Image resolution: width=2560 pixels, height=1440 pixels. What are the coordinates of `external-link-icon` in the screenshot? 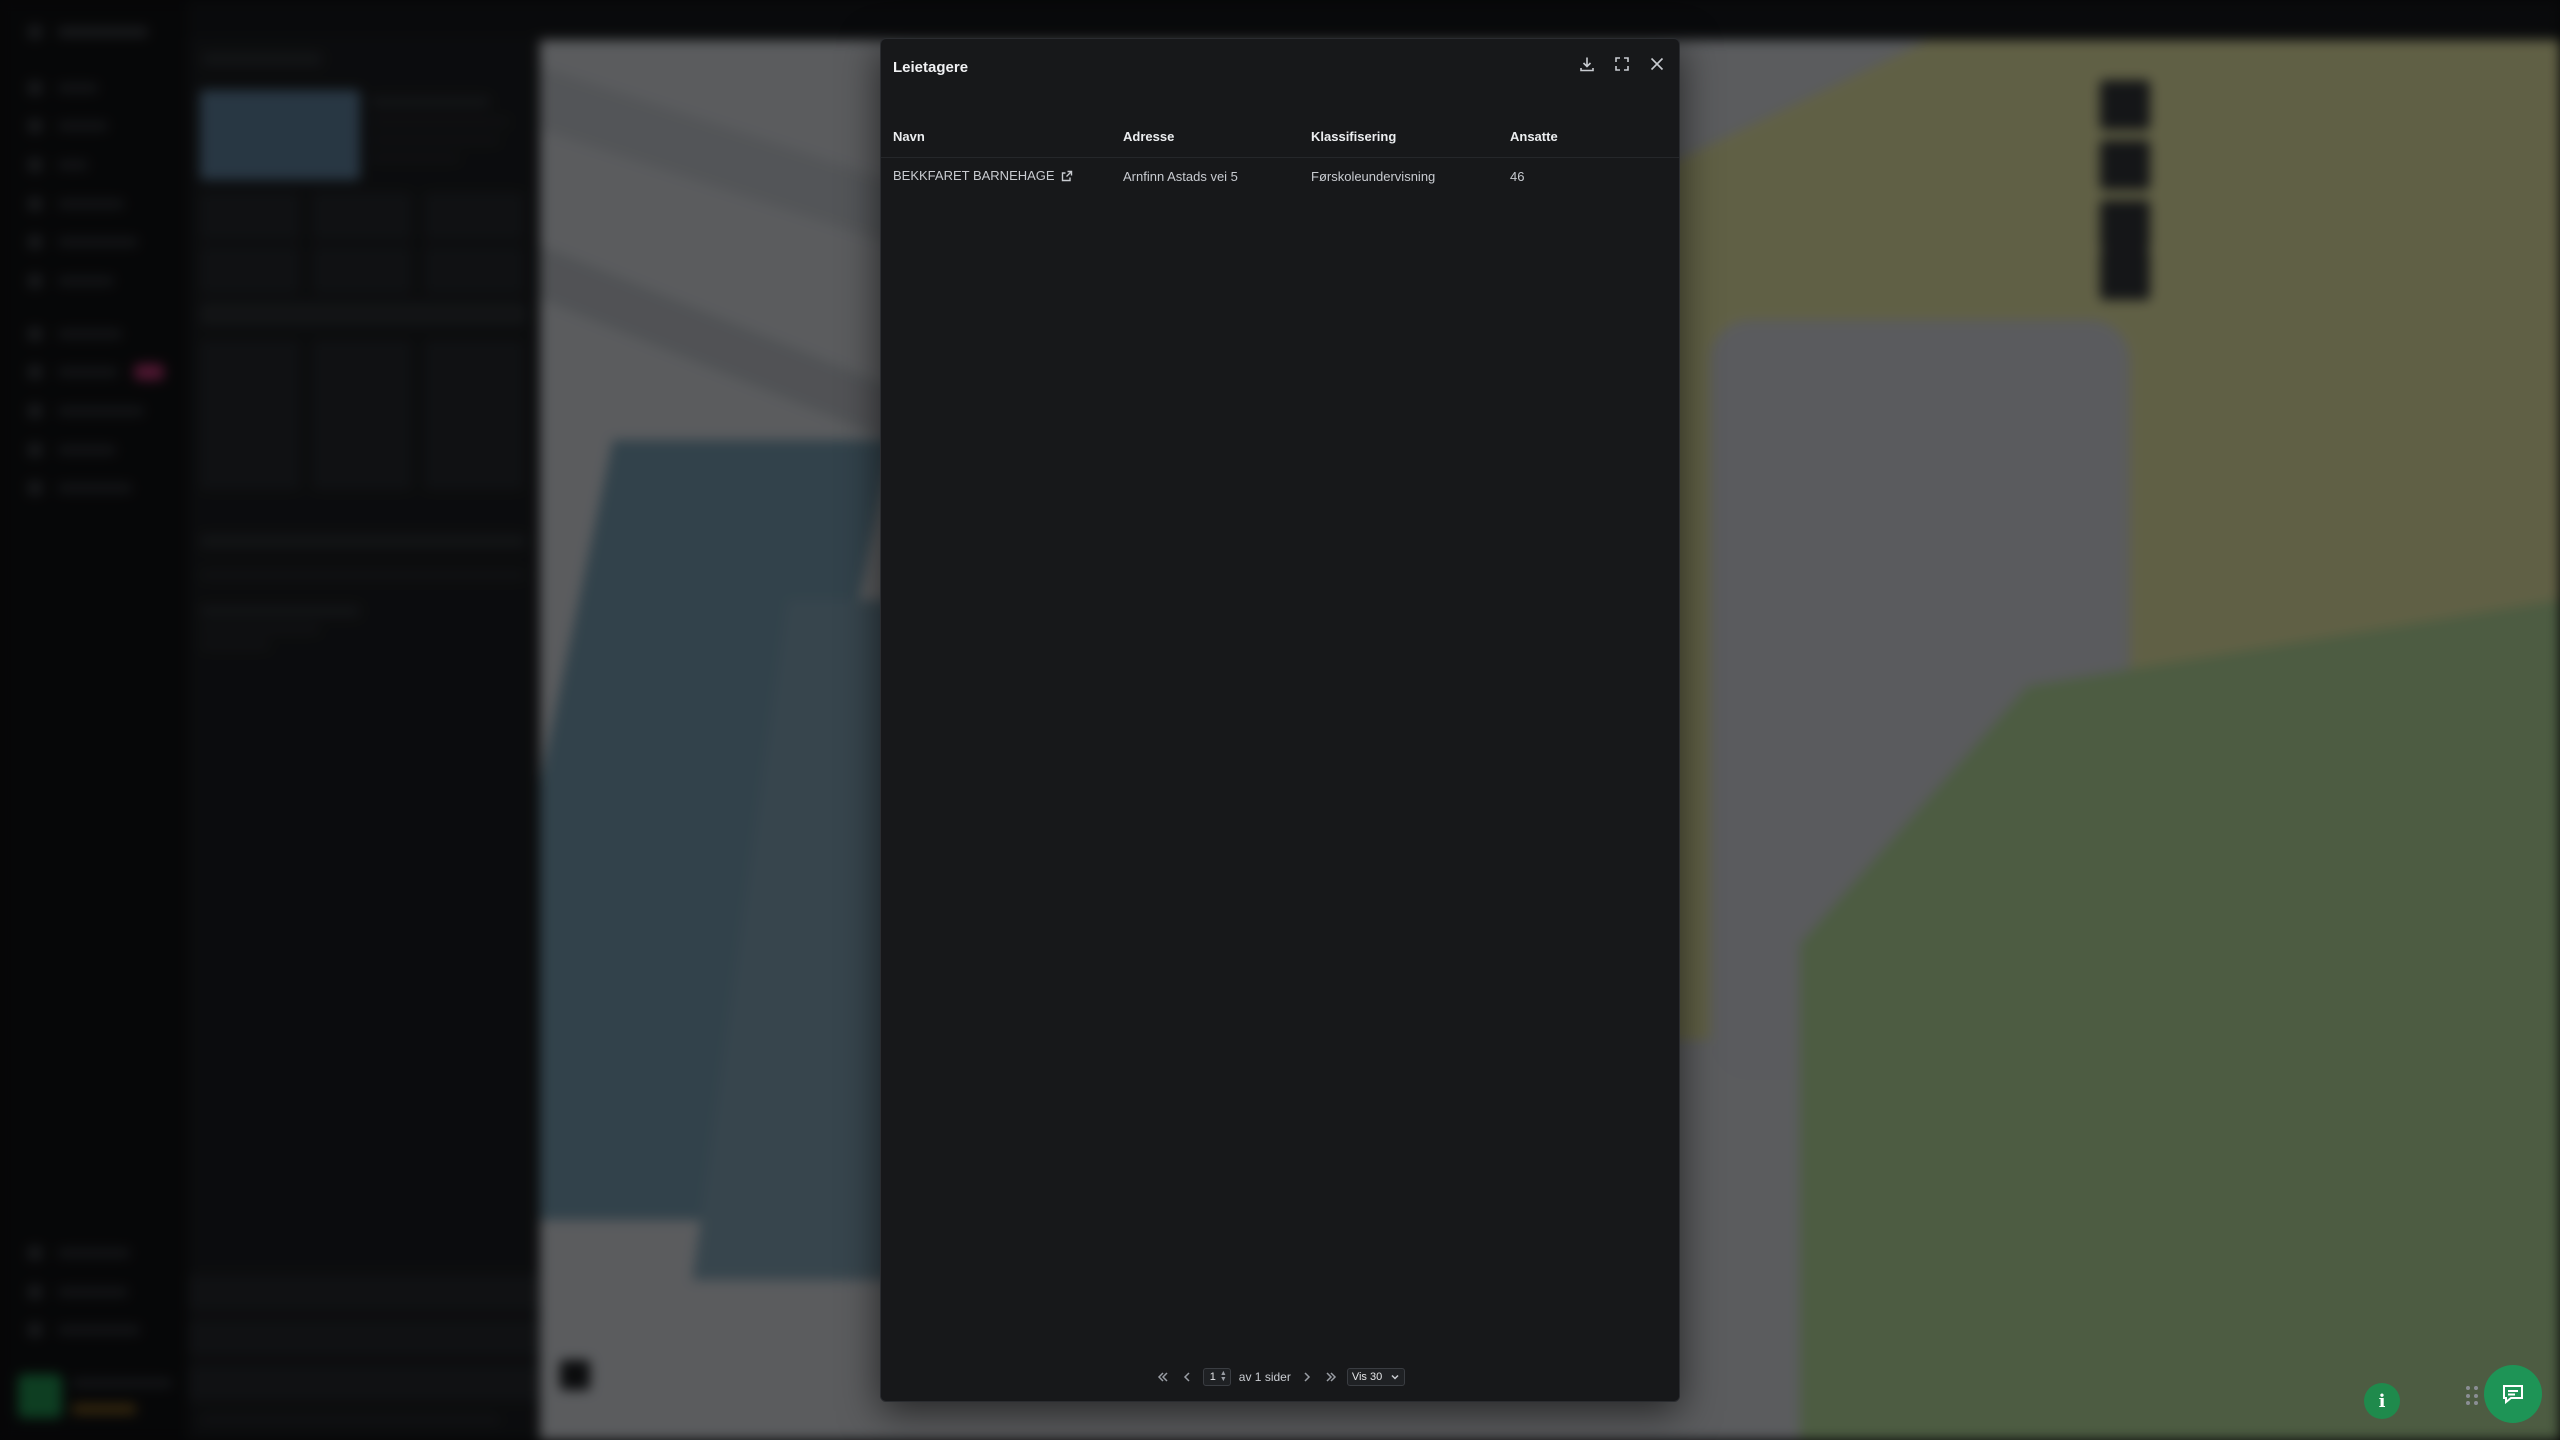 It's located at (1067, 177).